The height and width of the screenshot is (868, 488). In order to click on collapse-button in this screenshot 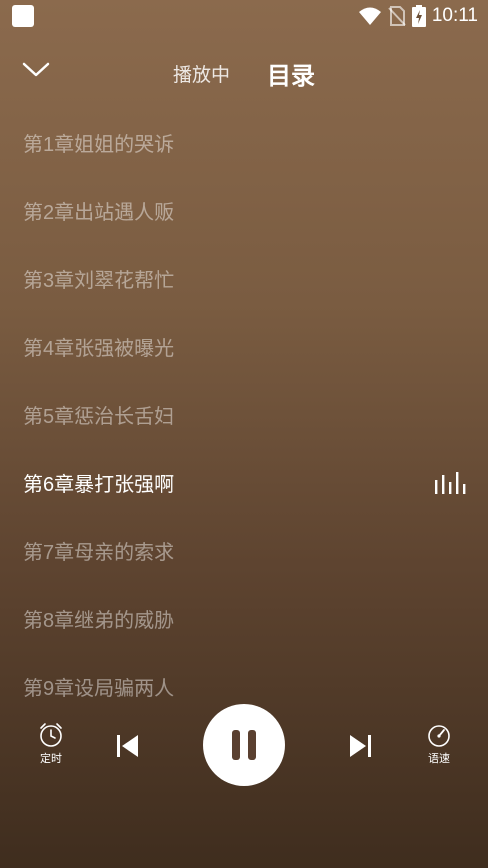, I will do `click(36, 70)`.